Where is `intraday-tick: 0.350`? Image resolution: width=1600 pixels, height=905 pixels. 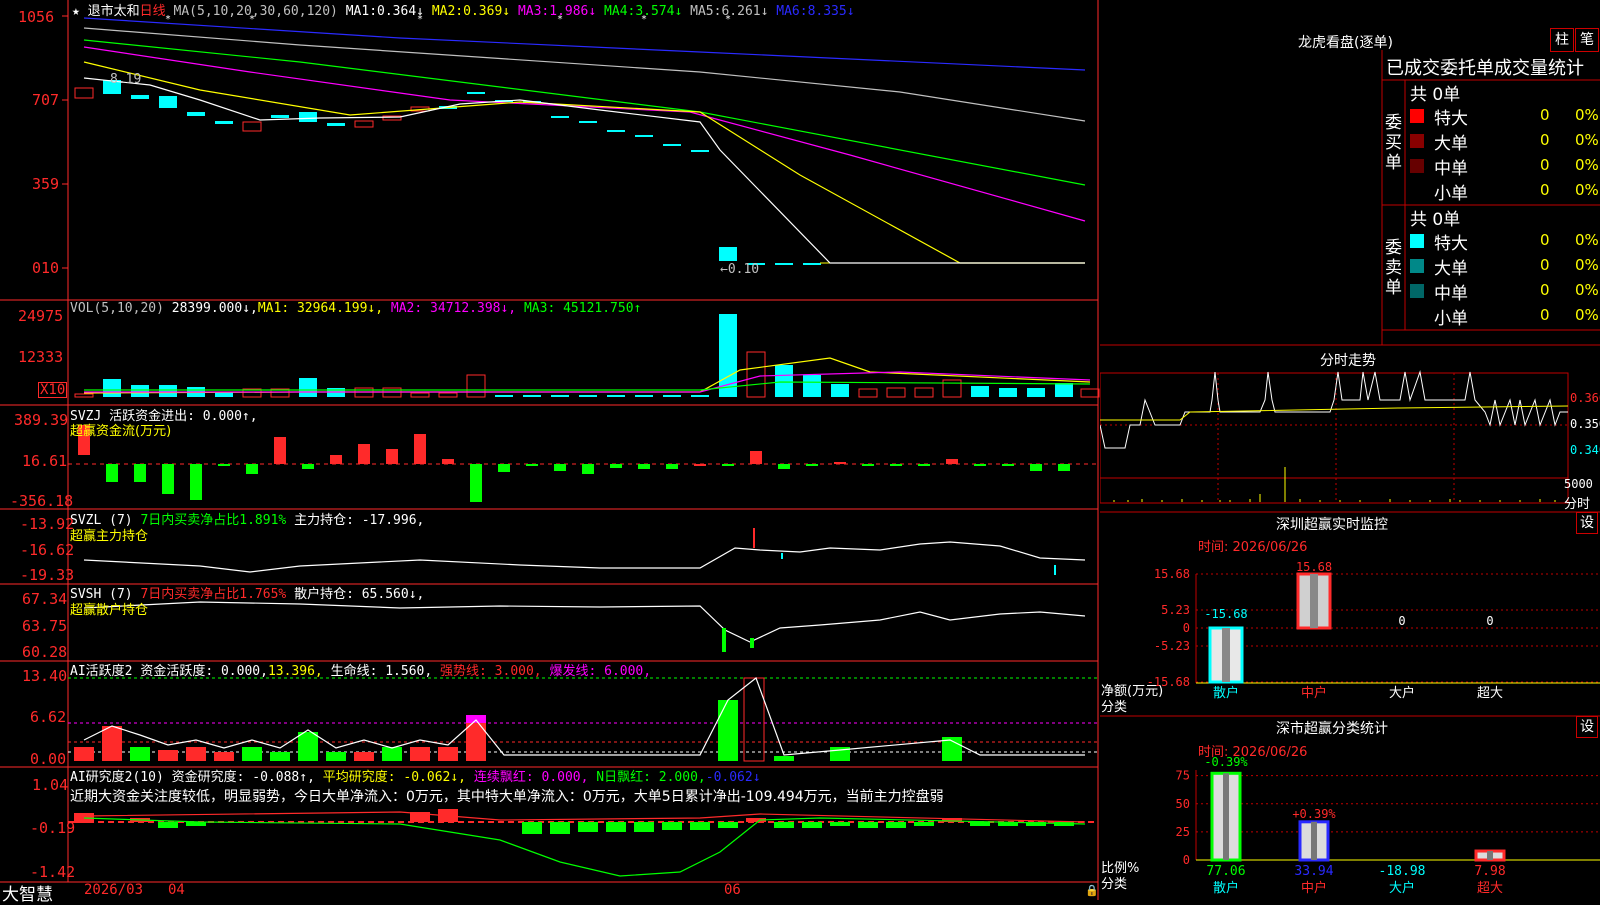
intraday-tick: 0.350 is located at coordinates (1585, 424).